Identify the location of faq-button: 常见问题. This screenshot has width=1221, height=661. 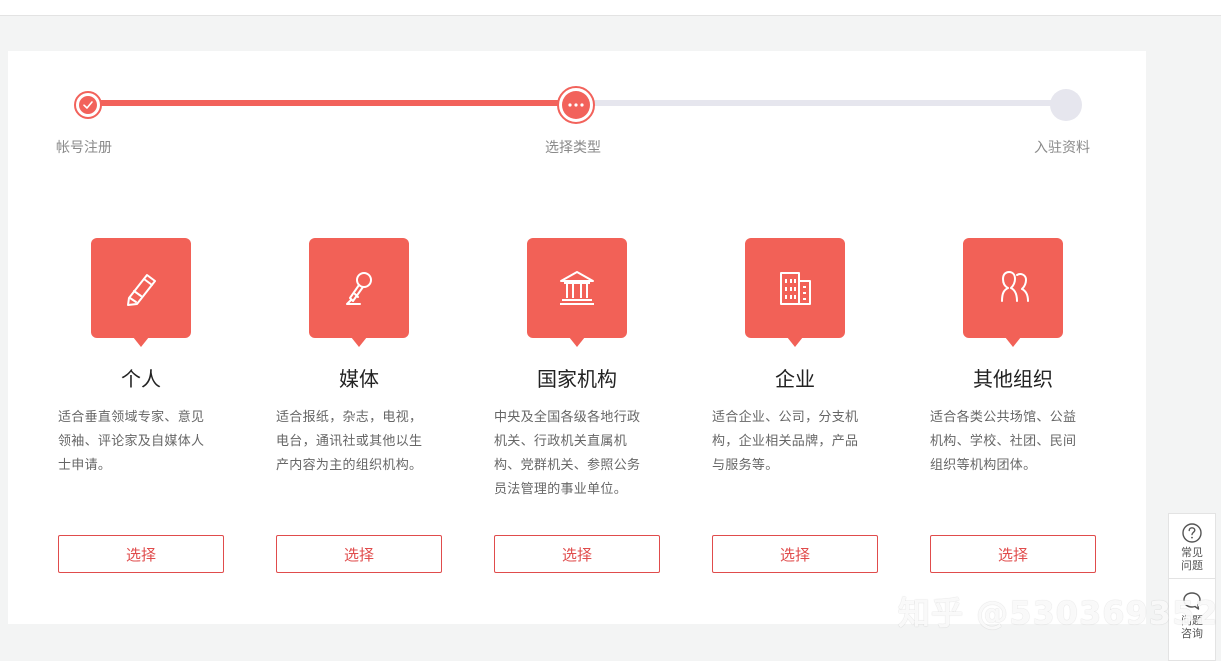
(1192, 554).